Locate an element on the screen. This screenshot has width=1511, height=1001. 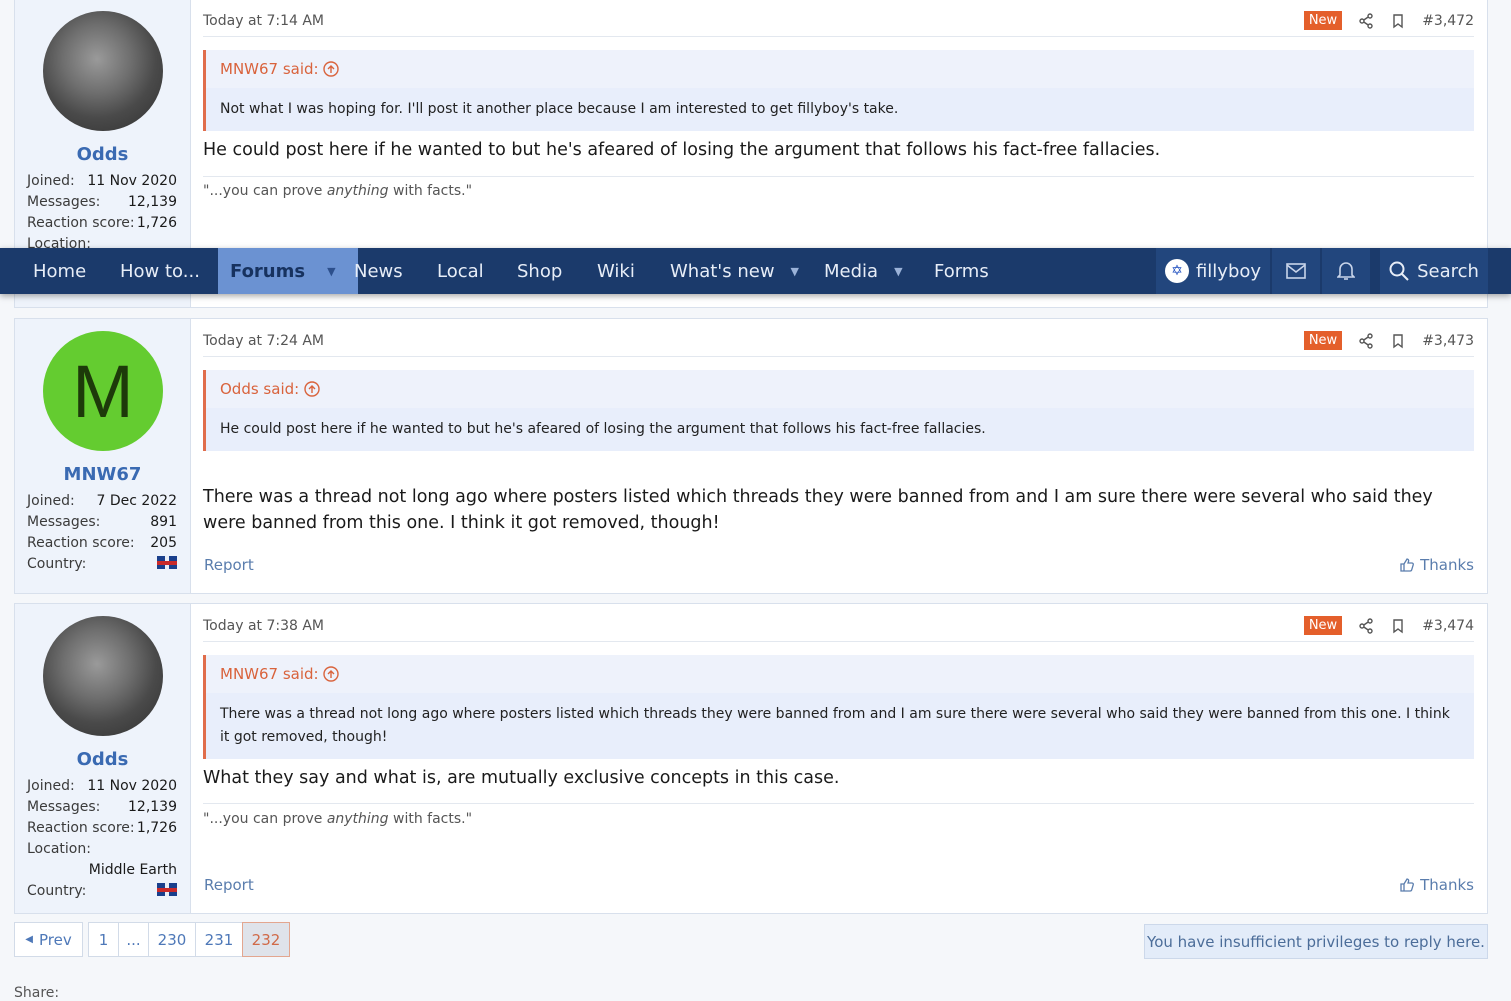
search-icon is located at coordinates (1399, 271).